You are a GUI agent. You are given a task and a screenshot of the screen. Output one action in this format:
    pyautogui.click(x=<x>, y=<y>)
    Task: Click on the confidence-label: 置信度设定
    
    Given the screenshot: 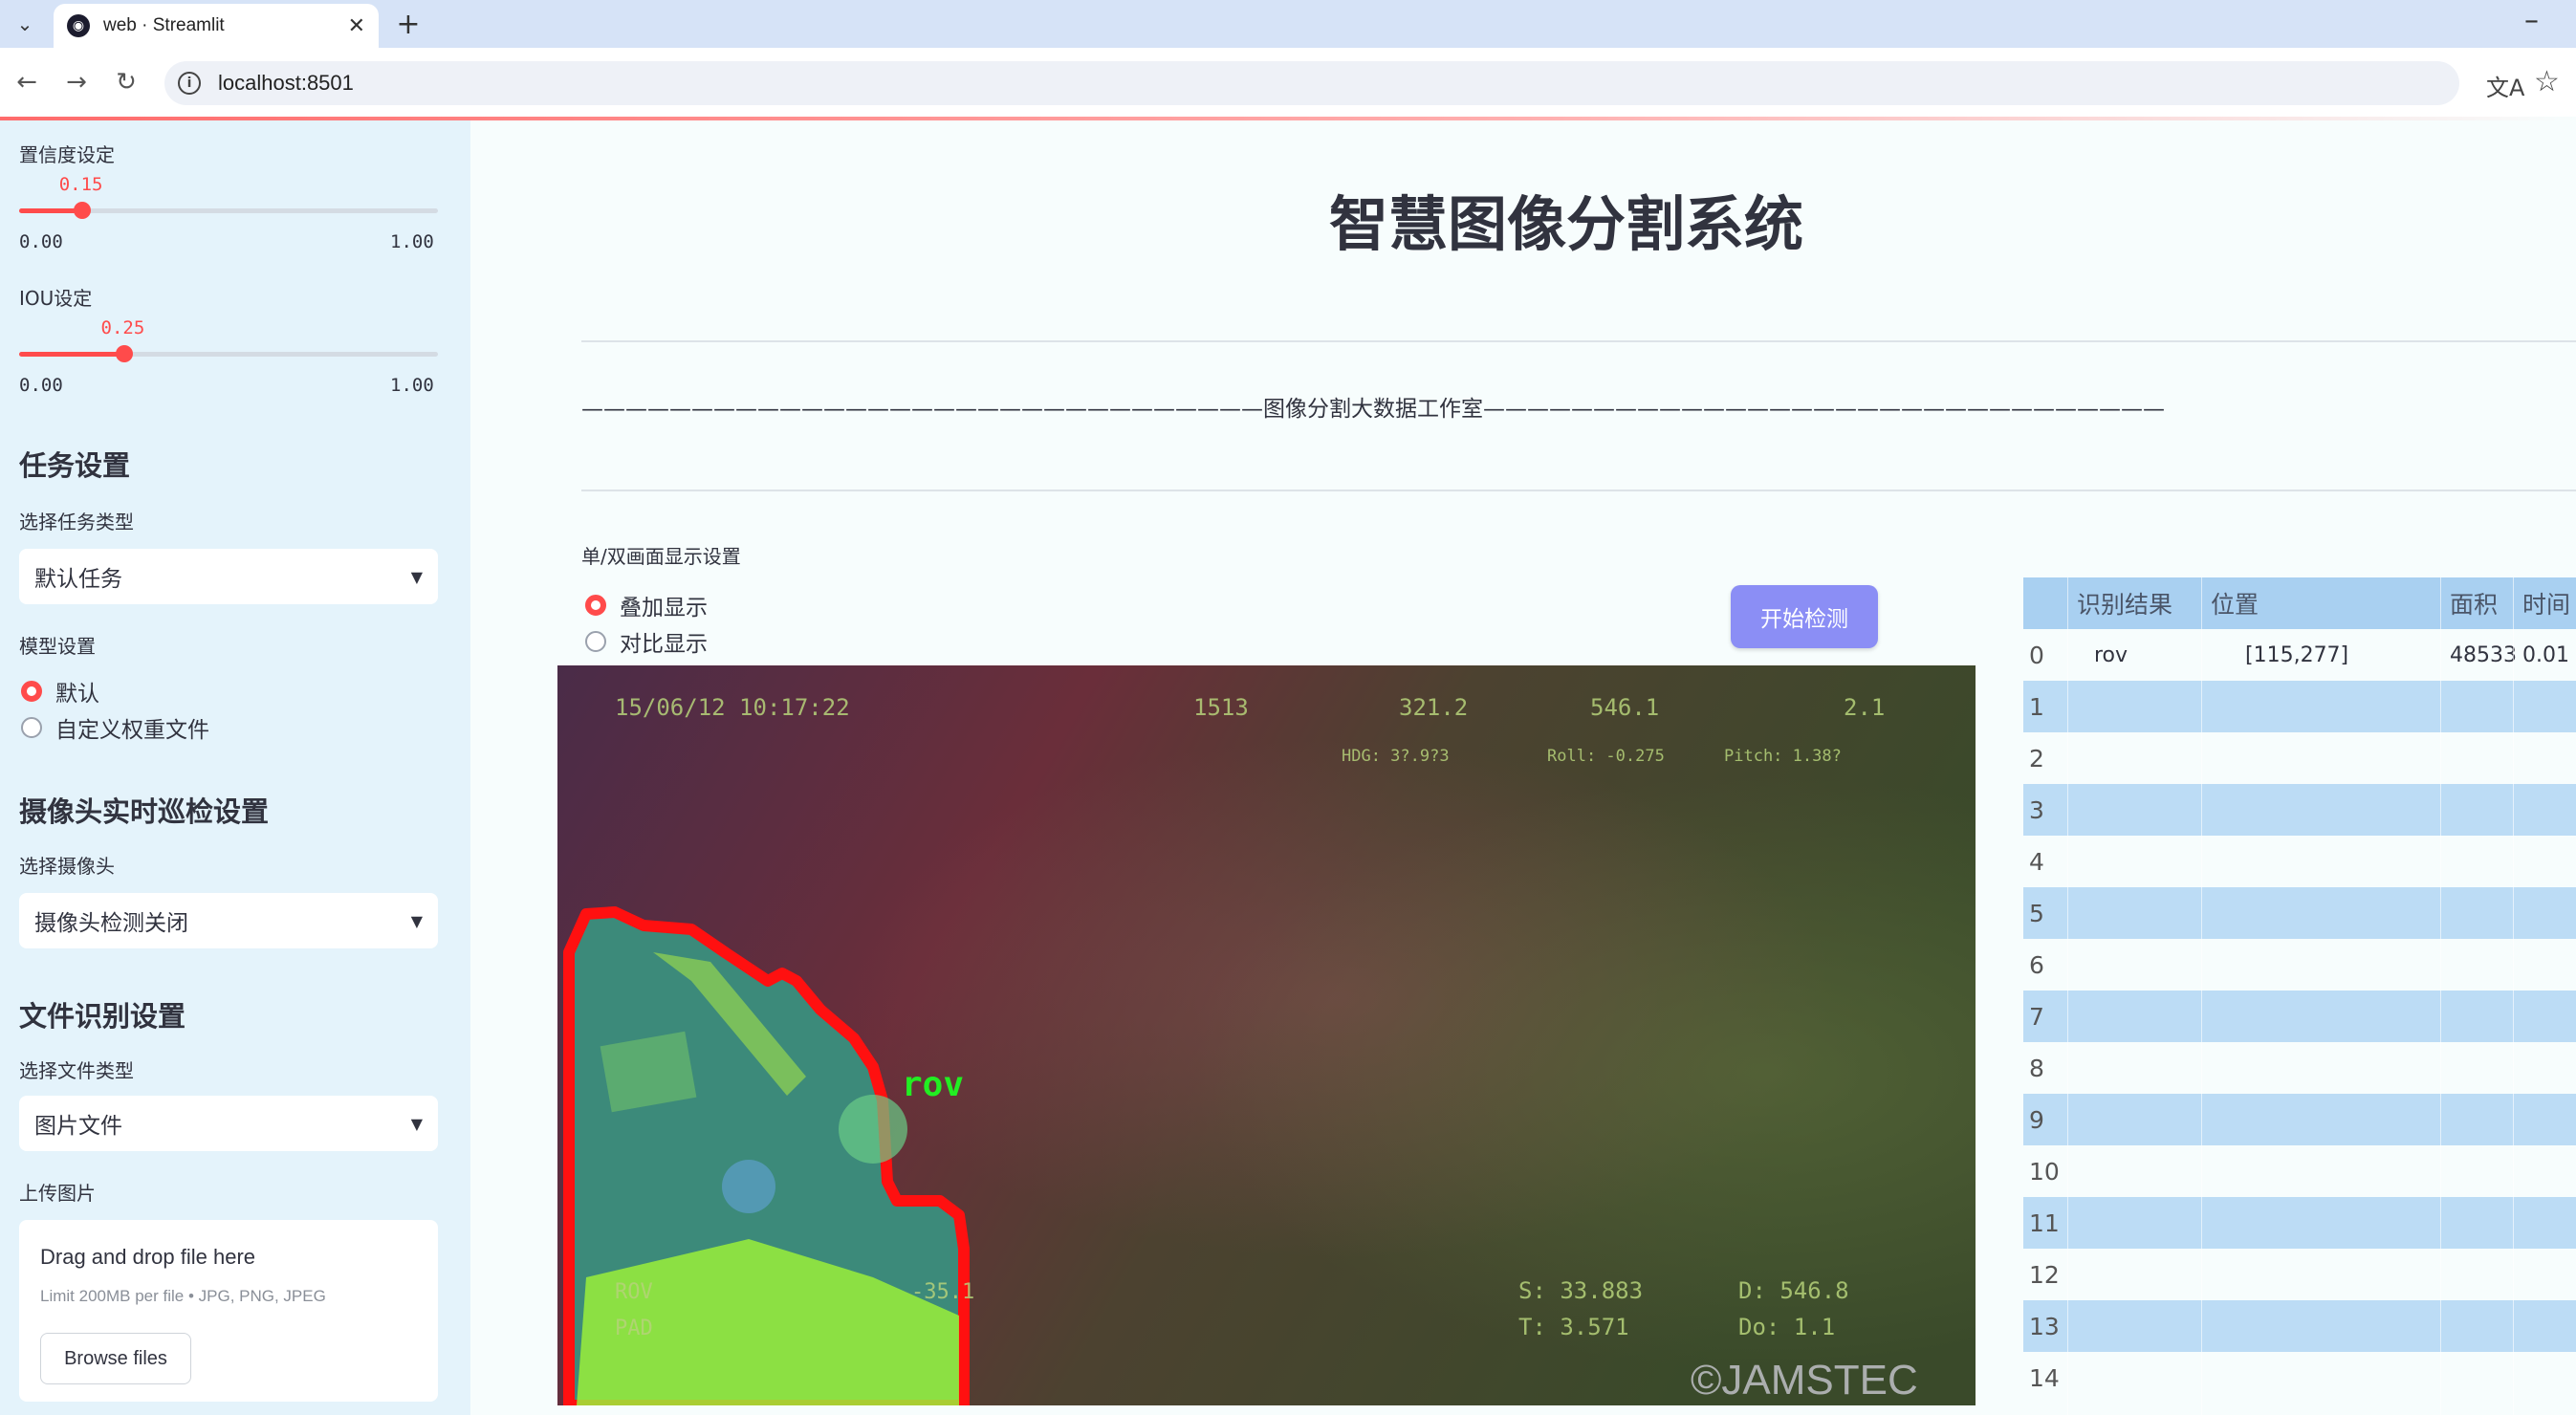 What is the action you would take?
    pyautogui.click(x=67, y=154)
    